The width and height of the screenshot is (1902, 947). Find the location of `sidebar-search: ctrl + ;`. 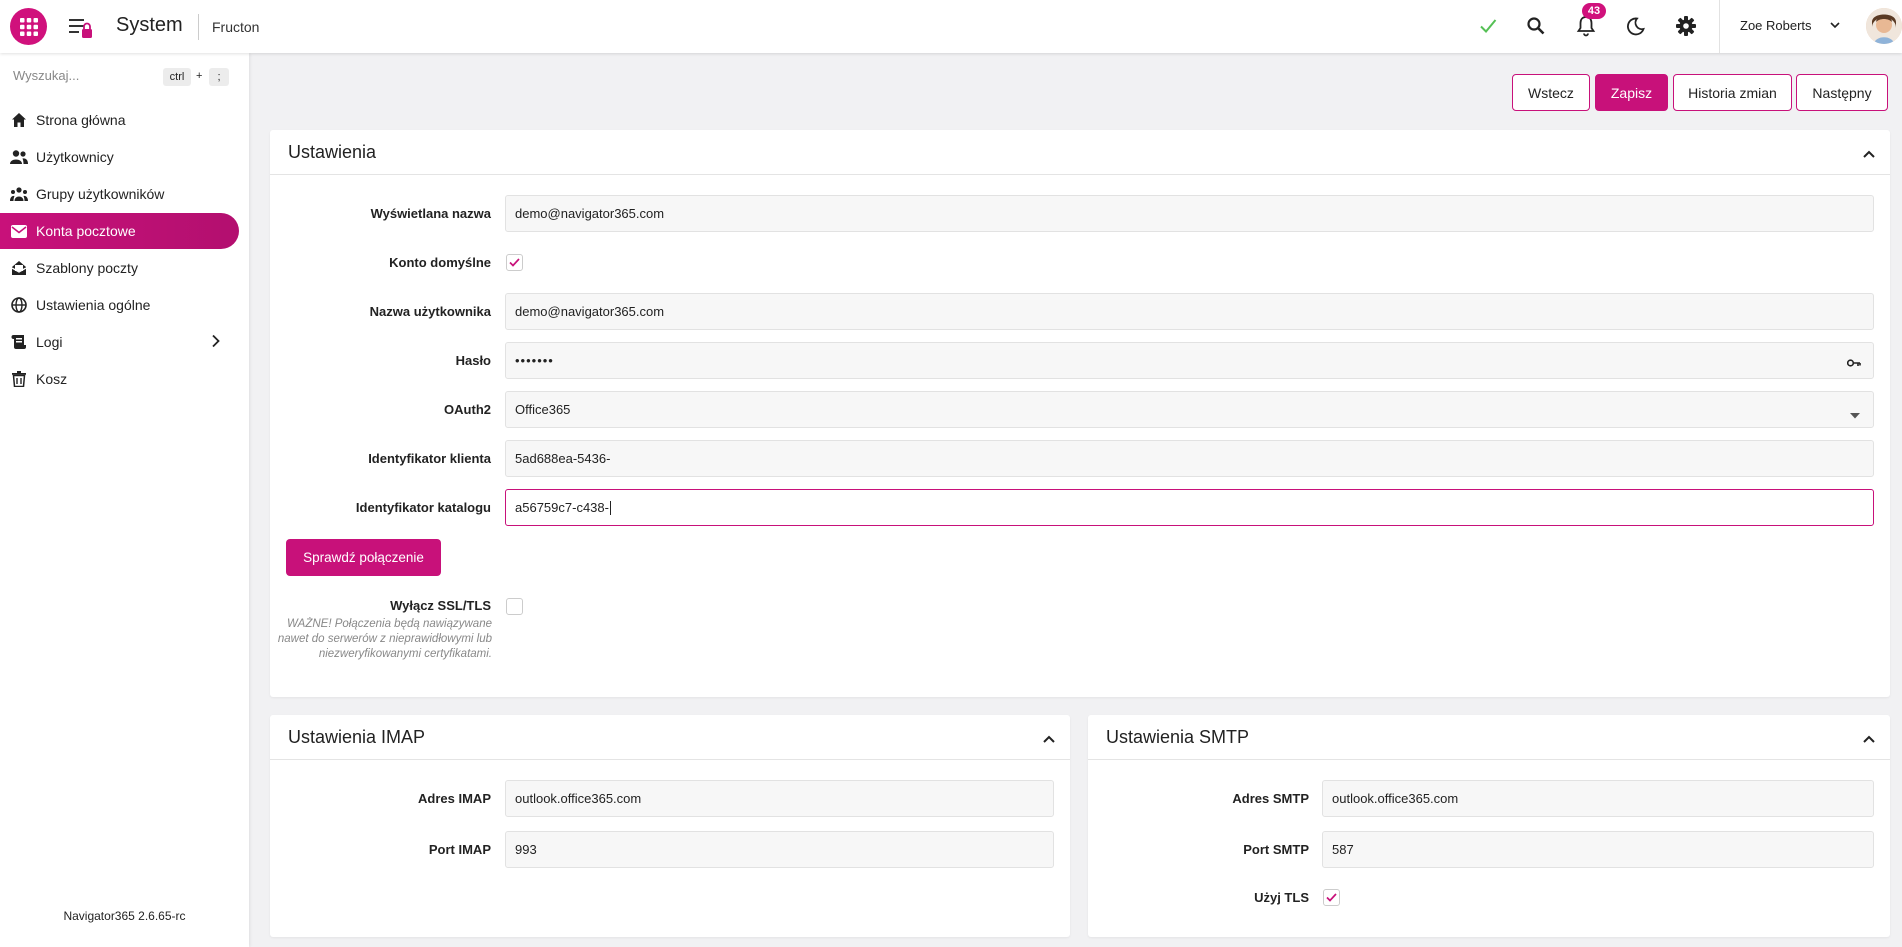

sidebar-search: ctrl + ; is located at coordinates (124, 78).